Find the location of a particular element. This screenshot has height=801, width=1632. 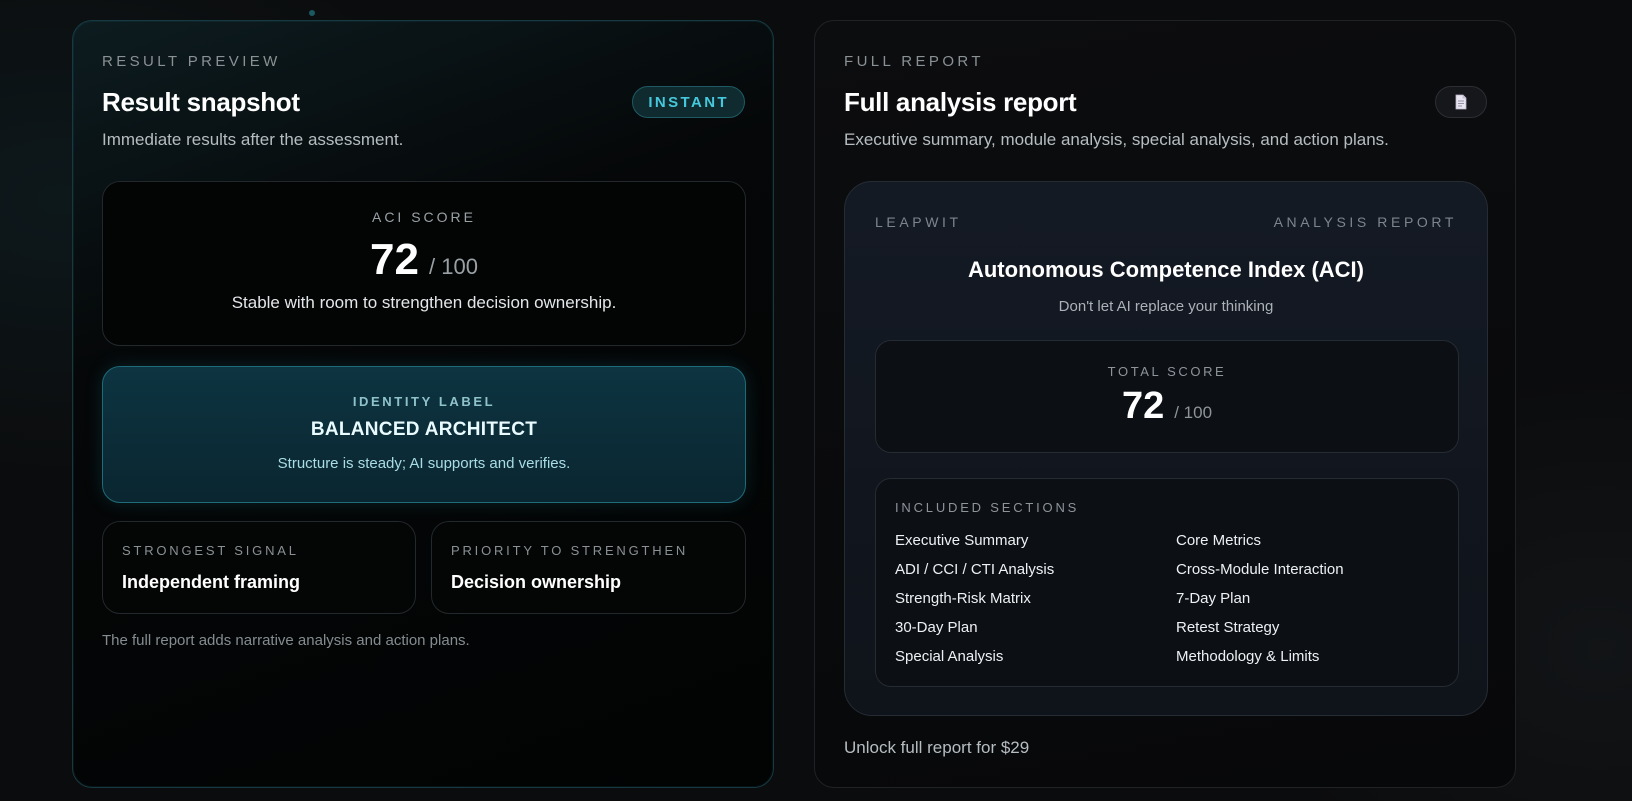

section-item: 30-Day Plan is located at coordinates (936, 627).